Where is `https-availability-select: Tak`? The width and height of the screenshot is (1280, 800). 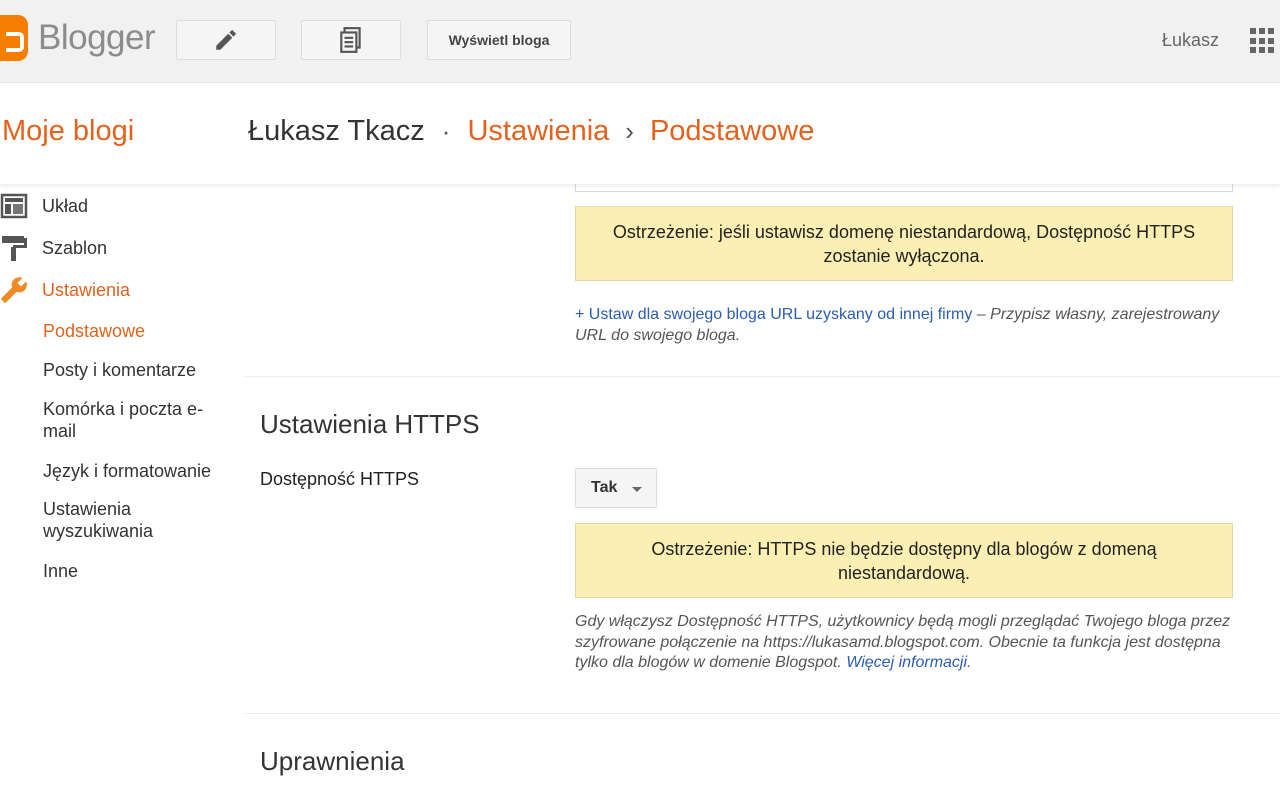
https-availability-select: Tak is located at coordinates (616, 488).